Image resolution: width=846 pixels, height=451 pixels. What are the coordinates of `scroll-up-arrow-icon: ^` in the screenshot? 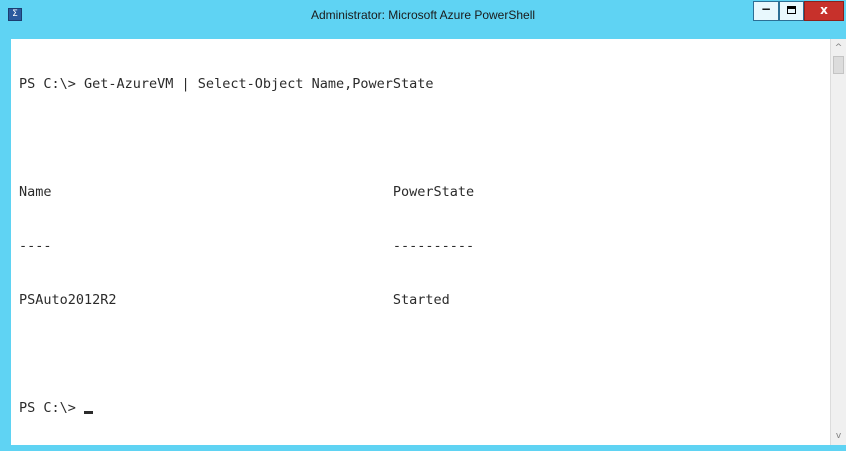 It's located at (838, 48).